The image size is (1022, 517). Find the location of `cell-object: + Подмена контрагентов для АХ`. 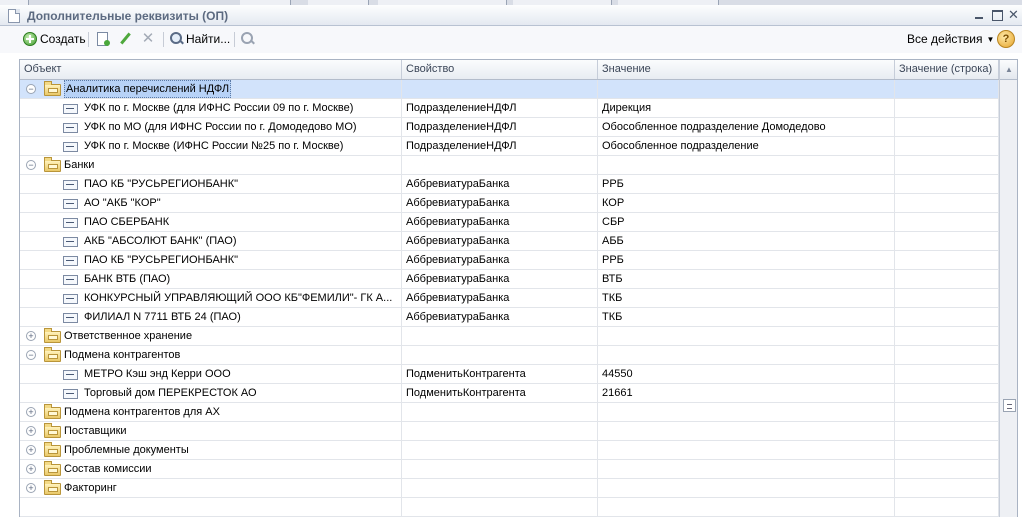

cell-object: + Подмена контрагентов для АХ is located at coordinates (211, 412).